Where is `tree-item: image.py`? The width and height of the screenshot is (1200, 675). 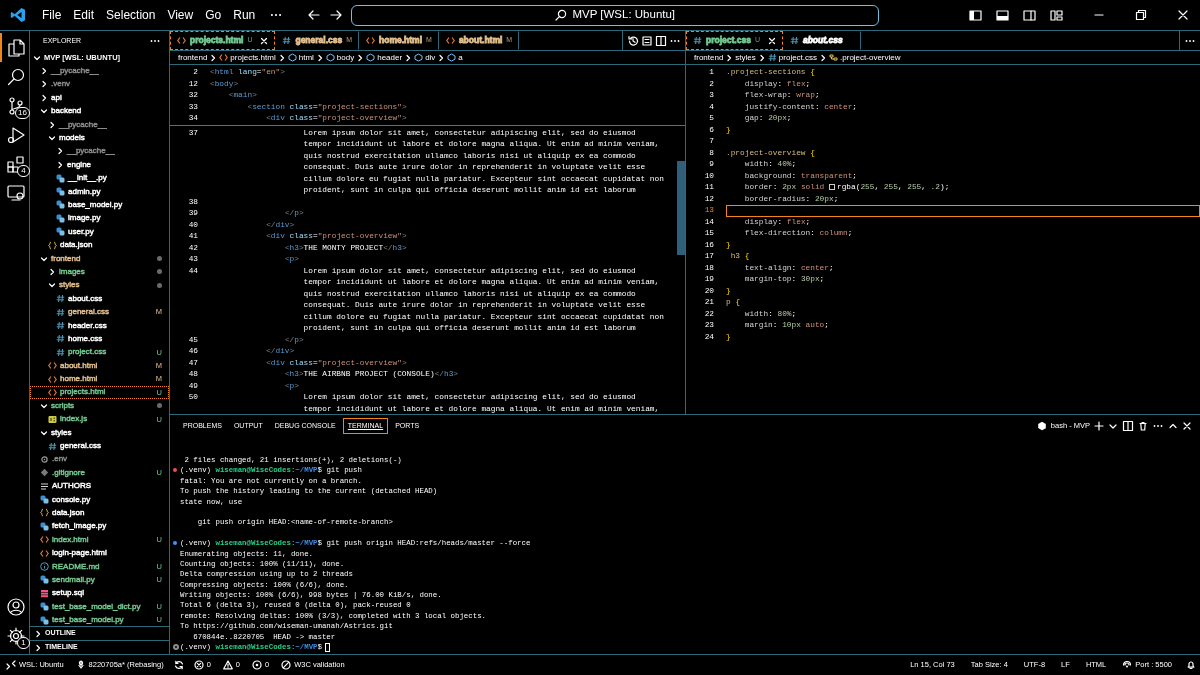 tree-item: image.py is located at coordinates (99, 218).